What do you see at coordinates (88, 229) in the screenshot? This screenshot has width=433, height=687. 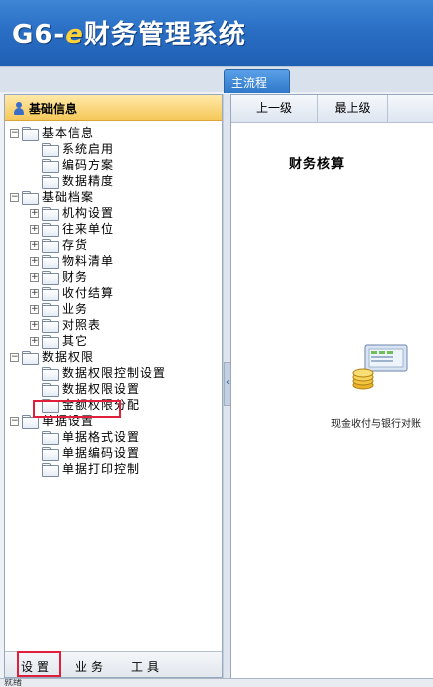 I see `tree-node-label: 往来单位` at bounding box center [88, 229].